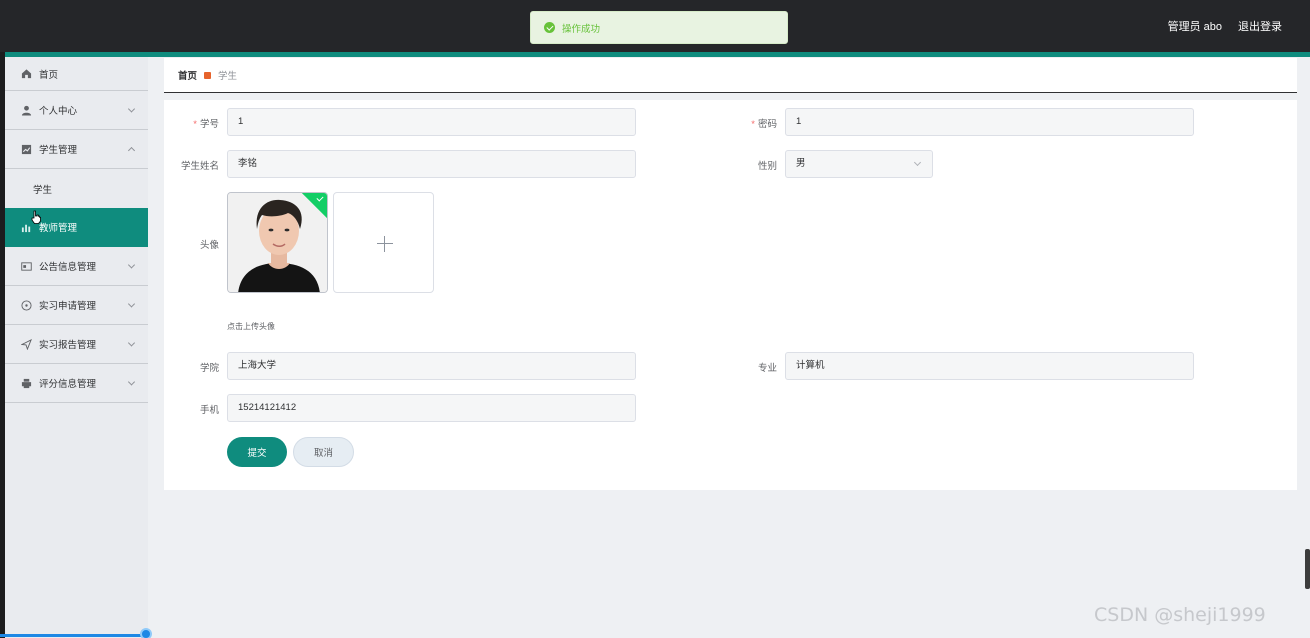 Image resolution: width=1310 pixels, height=638 pixels. What do you see at coordinates (209, 368) in the screenshot?
I see `college-label: 学院` at bounding box center [209, 368].